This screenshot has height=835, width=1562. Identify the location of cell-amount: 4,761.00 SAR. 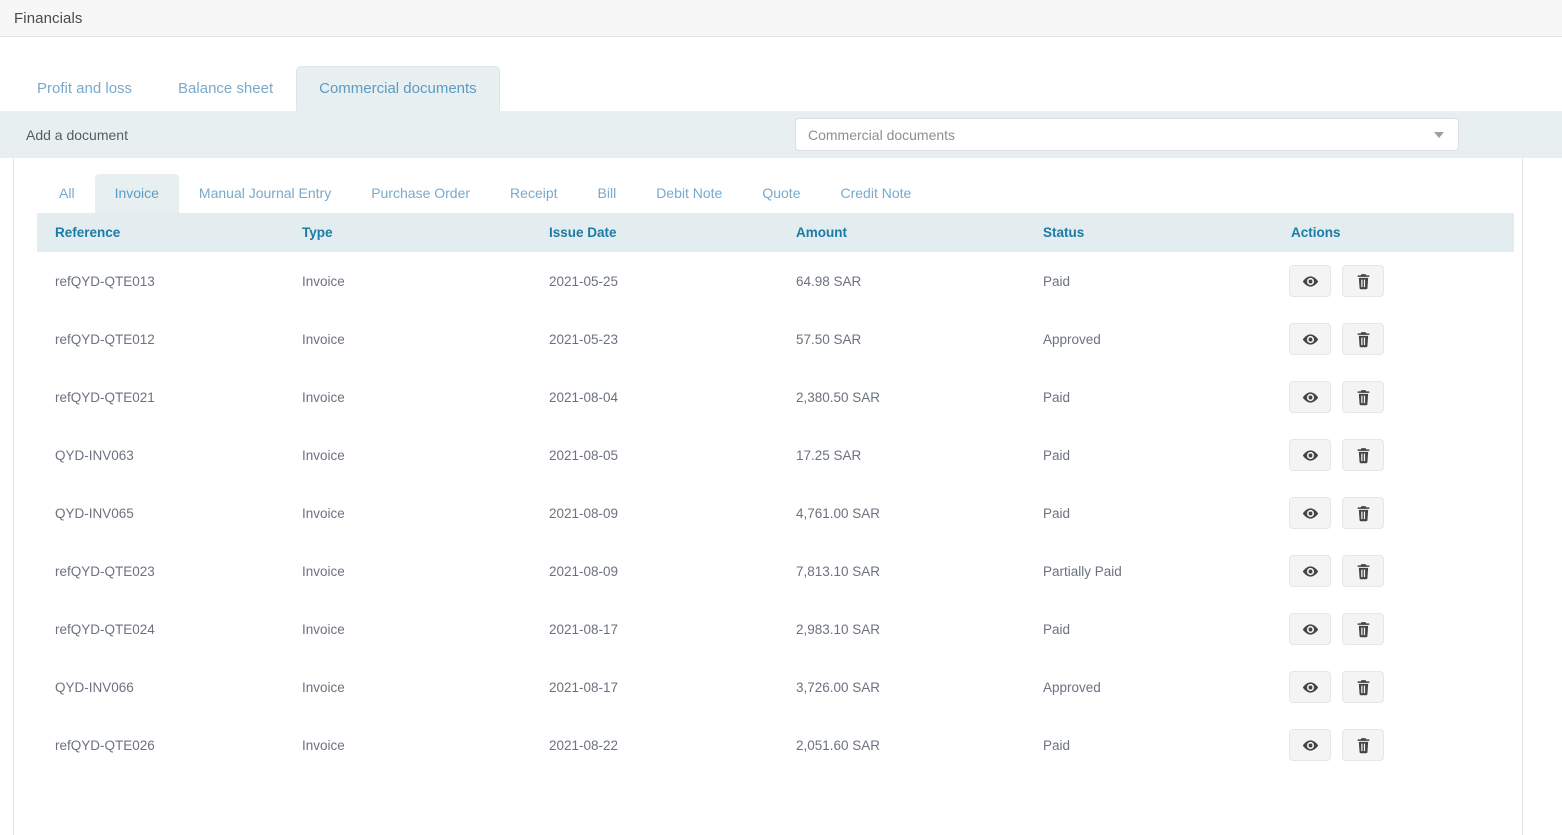
(901, 513).